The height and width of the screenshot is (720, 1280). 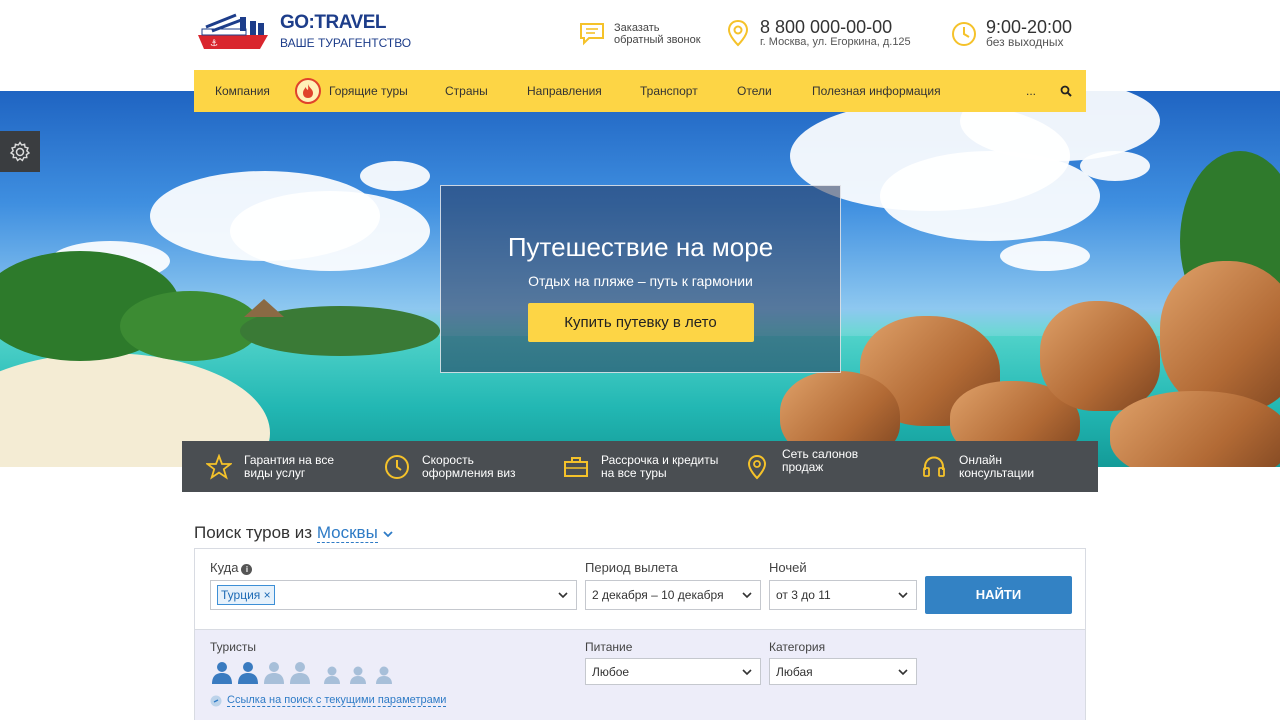 I want to click on link-icon, so click(x=216, y=700).